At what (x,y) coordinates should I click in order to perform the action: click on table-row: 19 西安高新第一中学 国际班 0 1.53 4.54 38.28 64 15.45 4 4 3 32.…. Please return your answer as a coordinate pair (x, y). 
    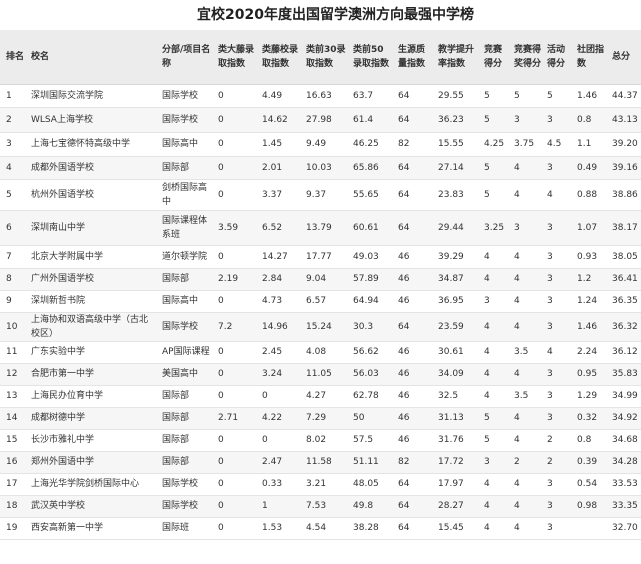
    Looking at the image, I should click on (320, 528).